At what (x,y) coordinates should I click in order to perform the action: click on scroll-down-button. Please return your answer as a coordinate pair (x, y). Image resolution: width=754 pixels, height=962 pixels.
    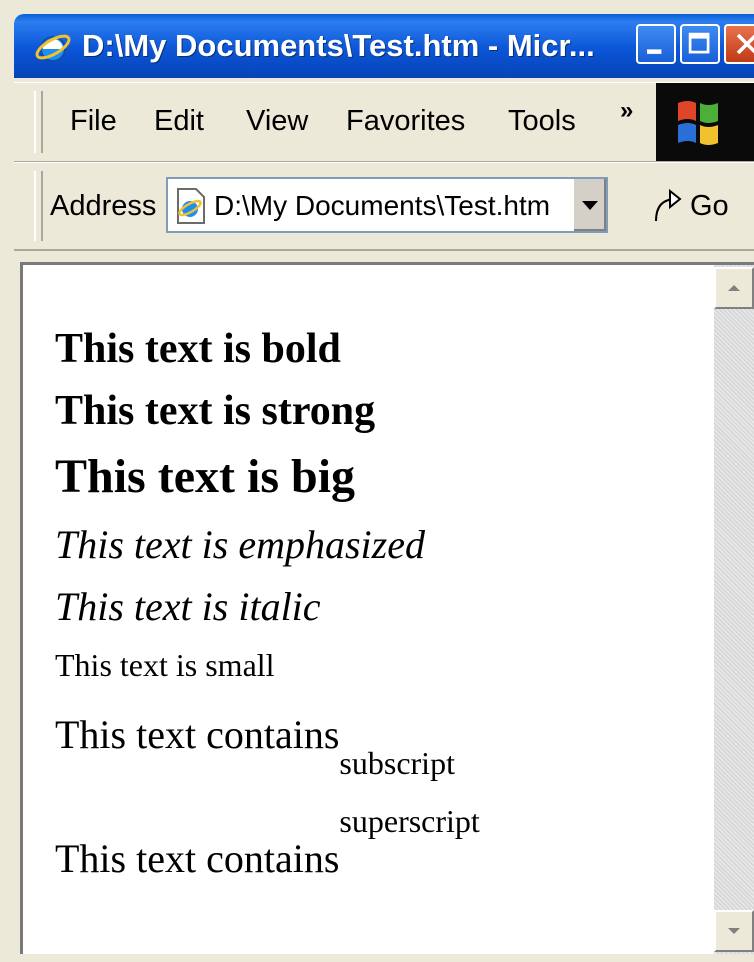
    Looking at the image, I should click on (734, 931).